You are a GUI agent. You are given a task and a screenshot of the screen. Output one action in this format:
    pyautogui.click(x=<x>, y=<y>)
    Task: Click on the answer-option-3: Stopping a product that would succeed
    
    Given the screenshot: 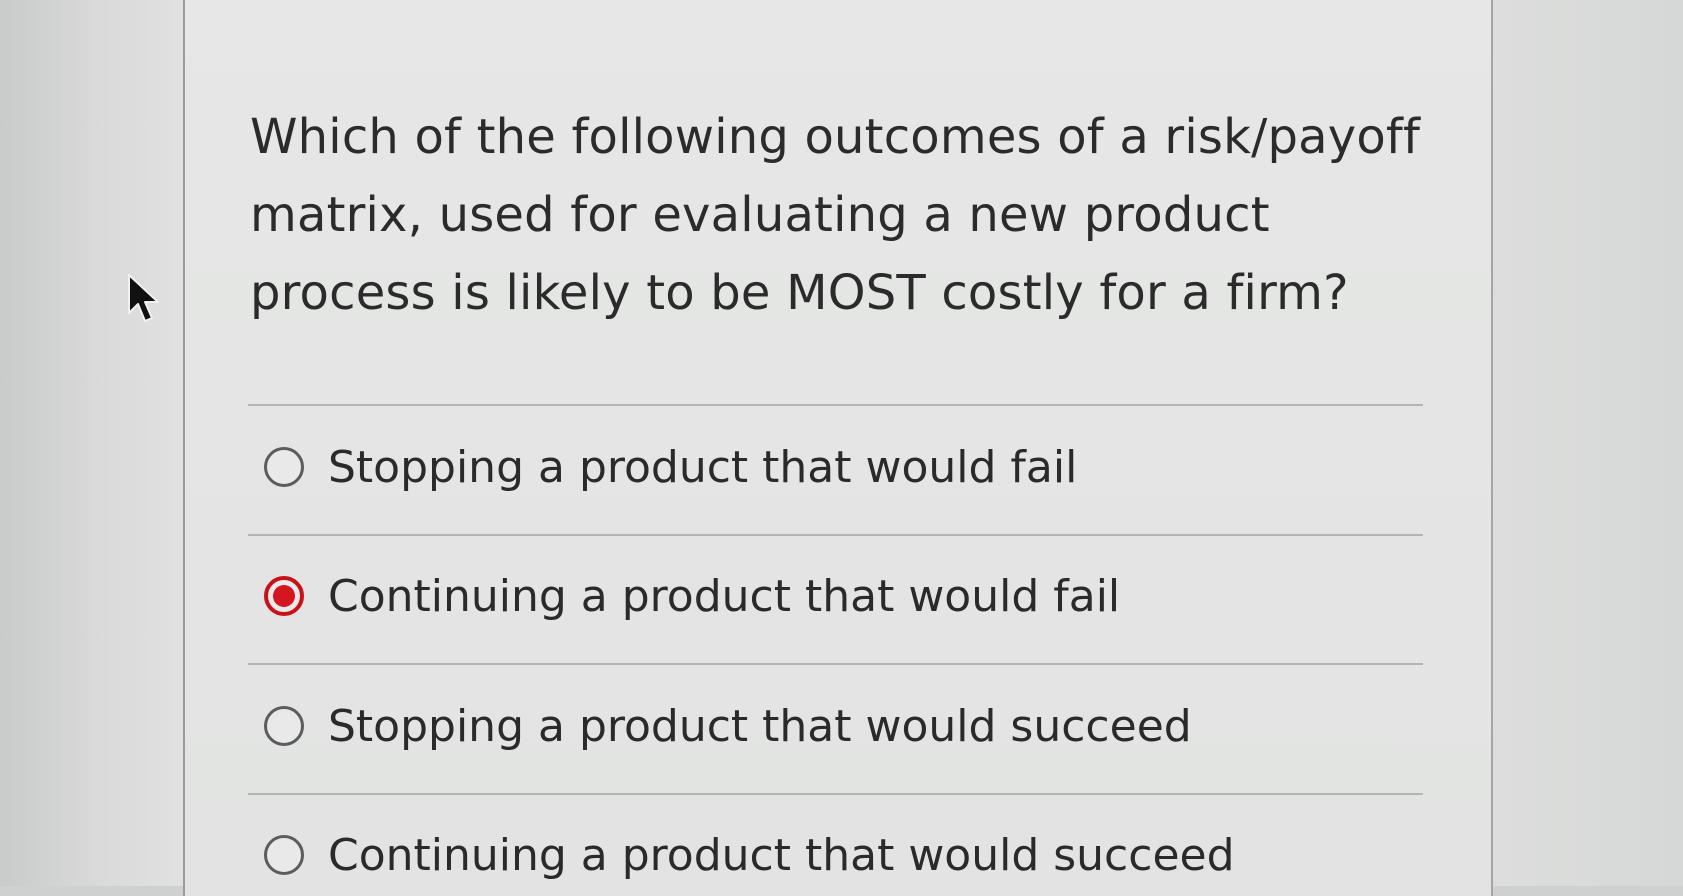 What is the action you would take?
    pyautogui.click(x=728, y=726)
    